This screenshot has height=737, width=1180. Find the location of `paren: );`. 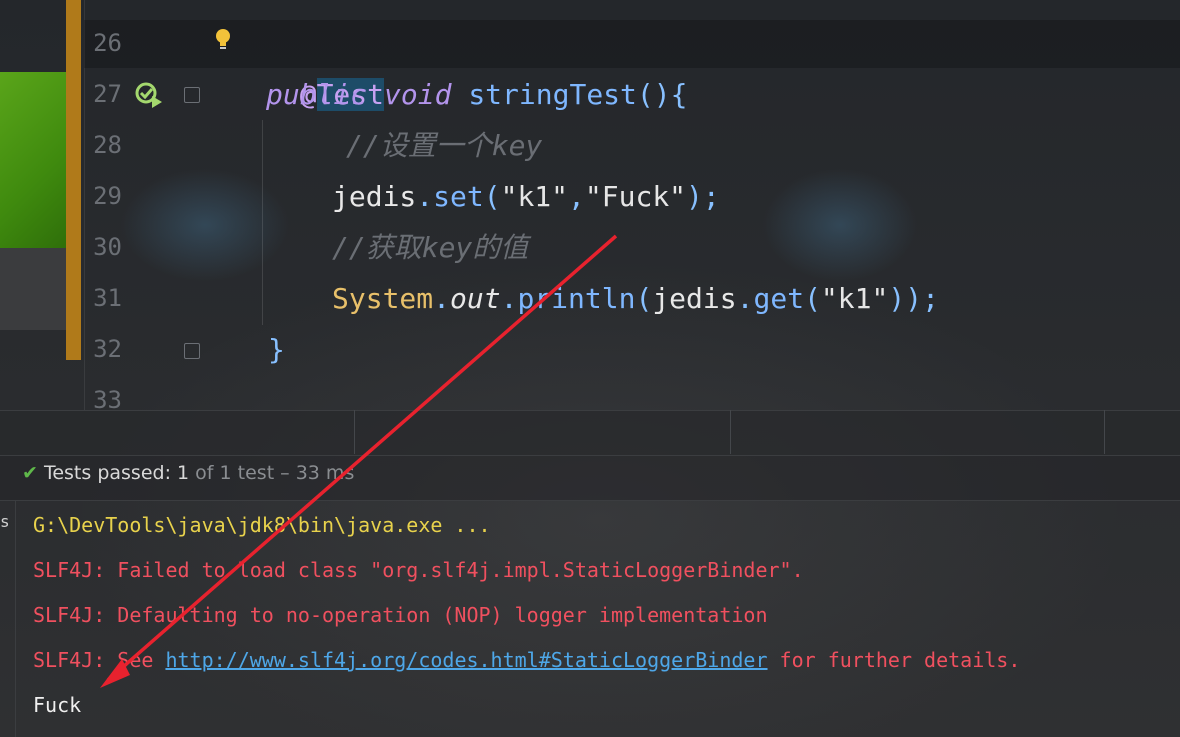

paren: ); is located at coordinates (703, 196).